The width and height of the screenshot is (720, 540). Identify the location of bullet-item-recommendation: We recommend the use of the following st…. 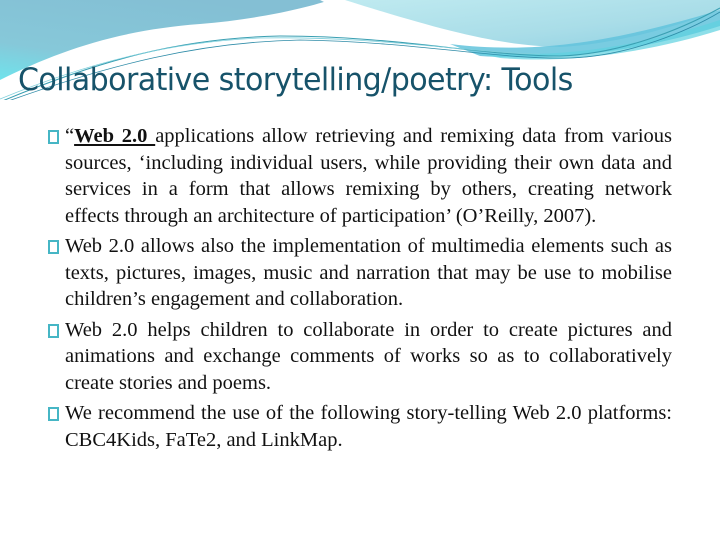
(351, 426).